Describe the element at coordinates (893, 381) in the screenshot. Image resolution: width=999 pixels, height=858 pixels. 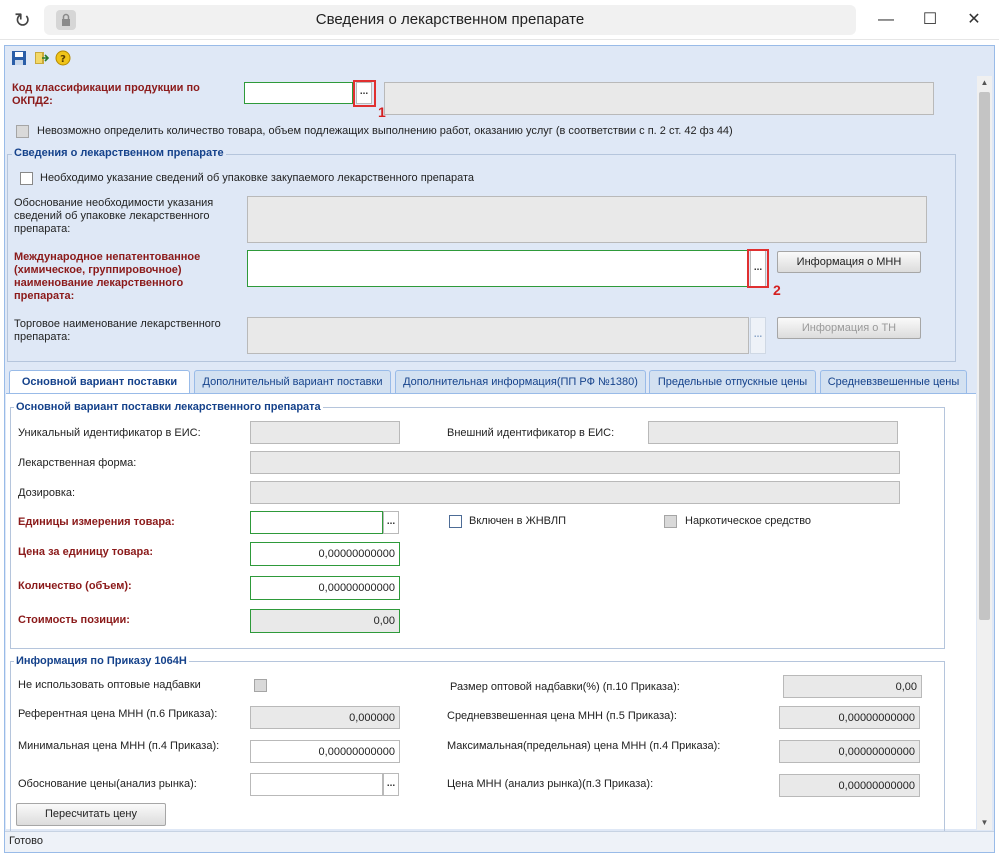
I see `tab-weighted-prices: Средневзвешенные цены` at that location.